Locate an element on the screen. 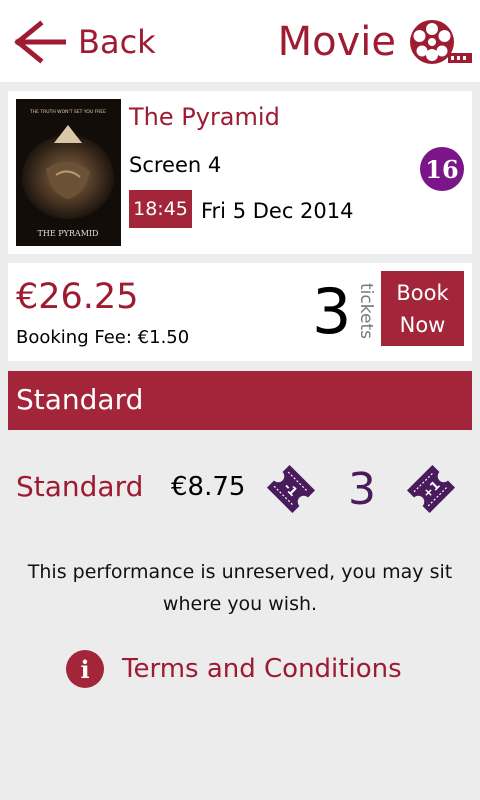 The image size is (480, 800). ticket-section-header: Standard is located at coordinates (240, 400).